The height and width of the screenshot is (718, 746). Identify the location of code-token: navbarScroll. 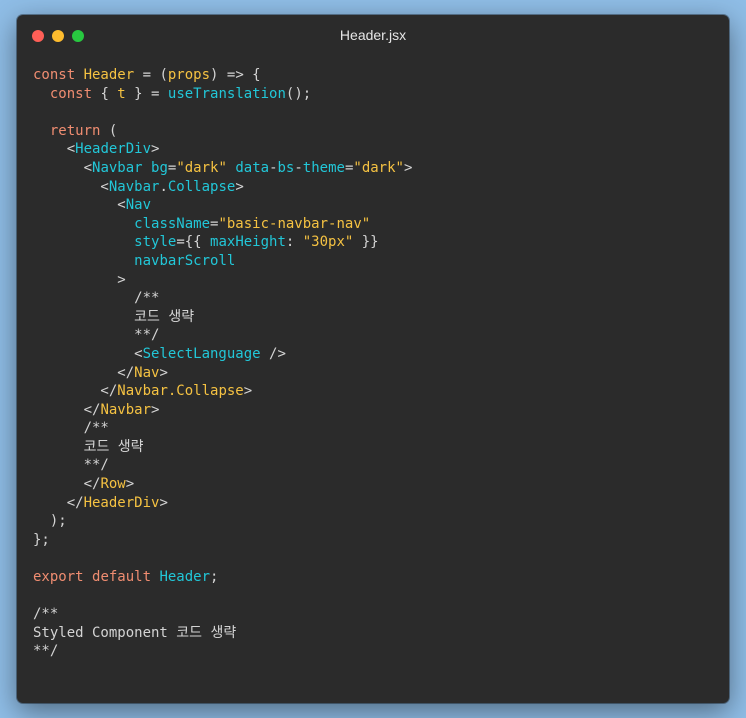
(185, 260).